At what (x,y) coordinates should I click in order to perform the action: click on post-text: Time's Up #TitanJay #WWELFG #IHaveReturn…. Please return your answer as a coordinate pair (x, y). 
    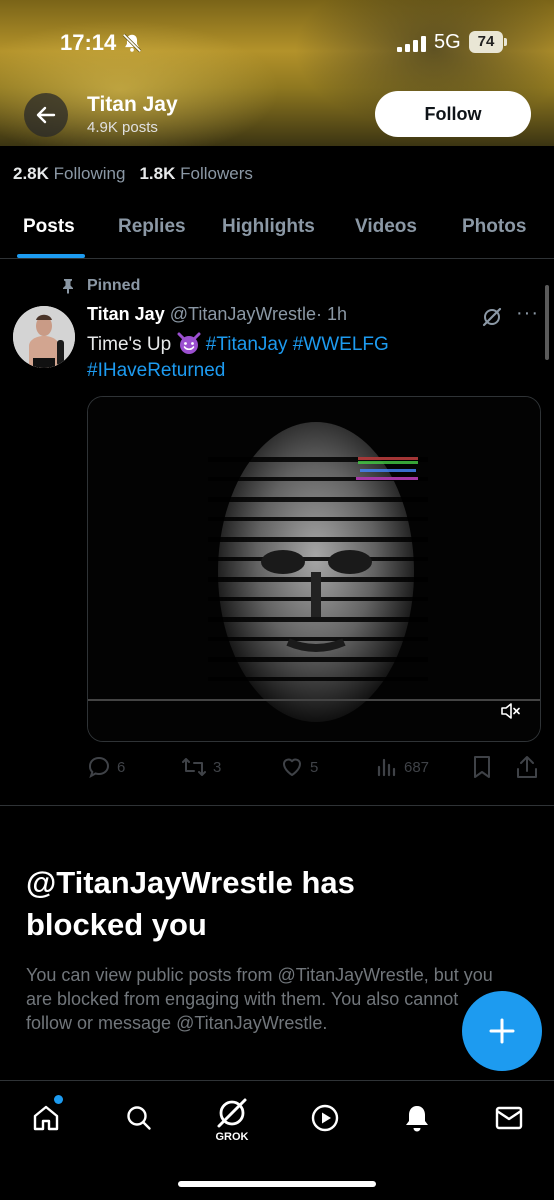
    Looking at the image, I should click on (307, 358).